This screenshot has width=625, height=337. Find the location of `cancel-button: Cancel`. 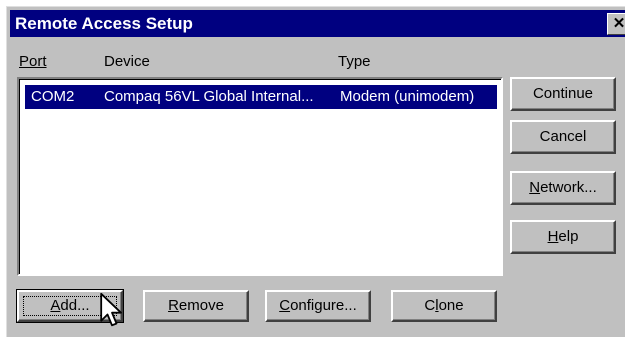

cancel-button: Cancel is located at coordinates (563, 137).